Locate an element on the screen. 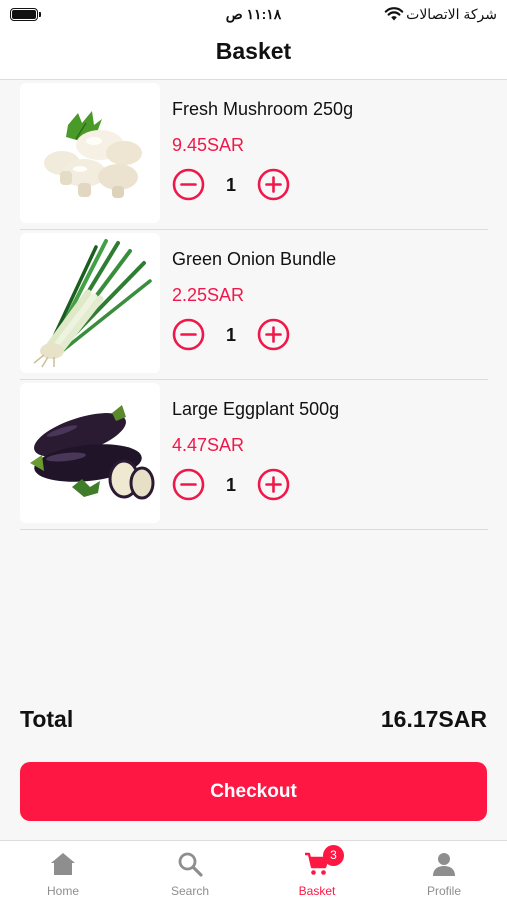 The width and height of the screenshot is (507, 900). item-price: 4.47SAR is located at coordinates (208, 445).